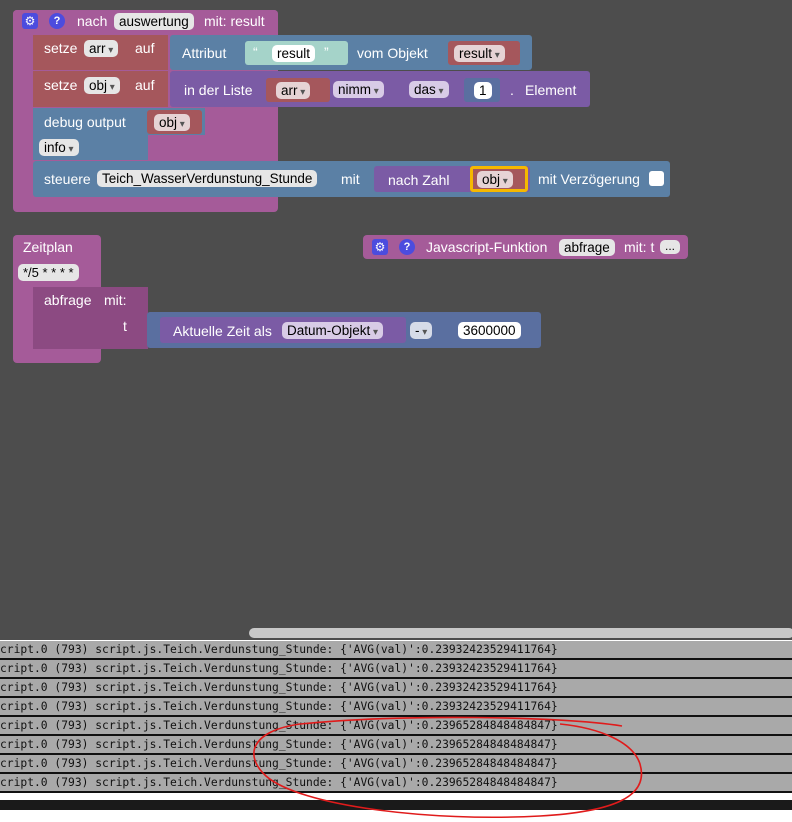 The height and width of the screenshot is (822, 792). I want to click on set-obj-label: setze, so click(61, 85).